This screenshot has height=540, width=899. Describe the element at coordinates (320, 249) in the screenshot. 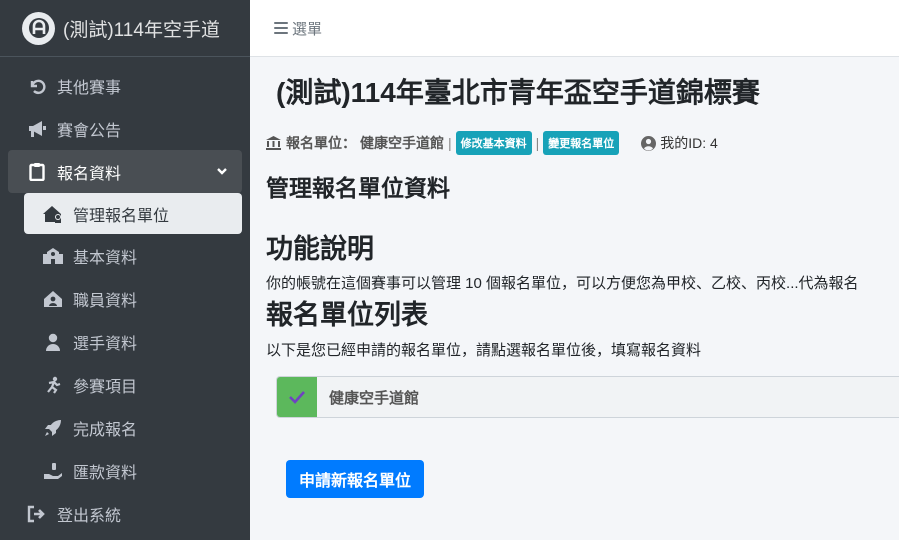

I see `function-heading: 功能說明` at that location.